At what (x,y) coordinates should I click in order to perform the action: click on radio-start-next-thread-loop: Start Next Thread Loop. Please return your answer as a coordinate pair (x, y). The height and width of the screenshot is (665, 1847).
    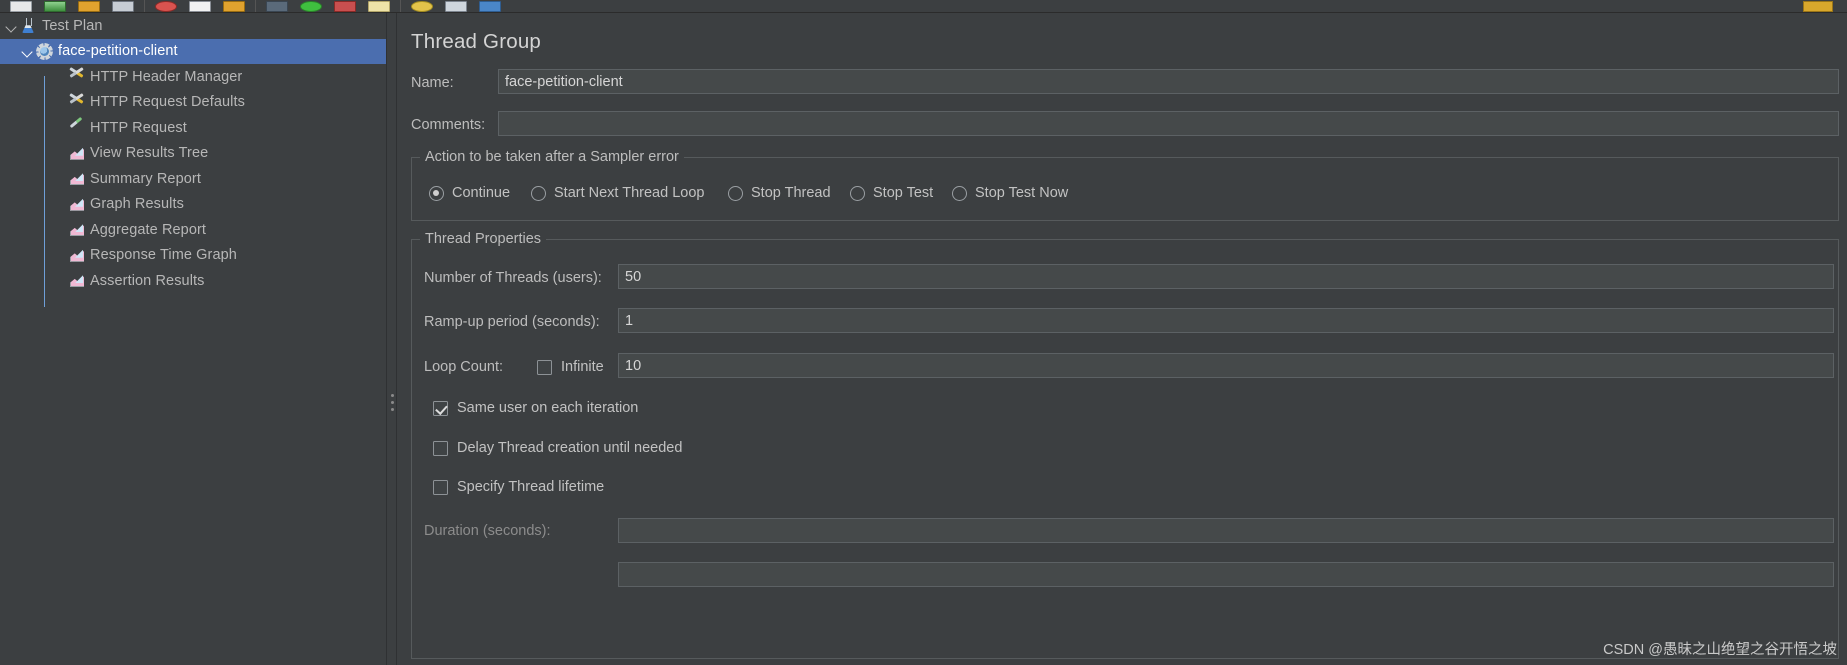
    Looking at the image, I should click on (617, 193).